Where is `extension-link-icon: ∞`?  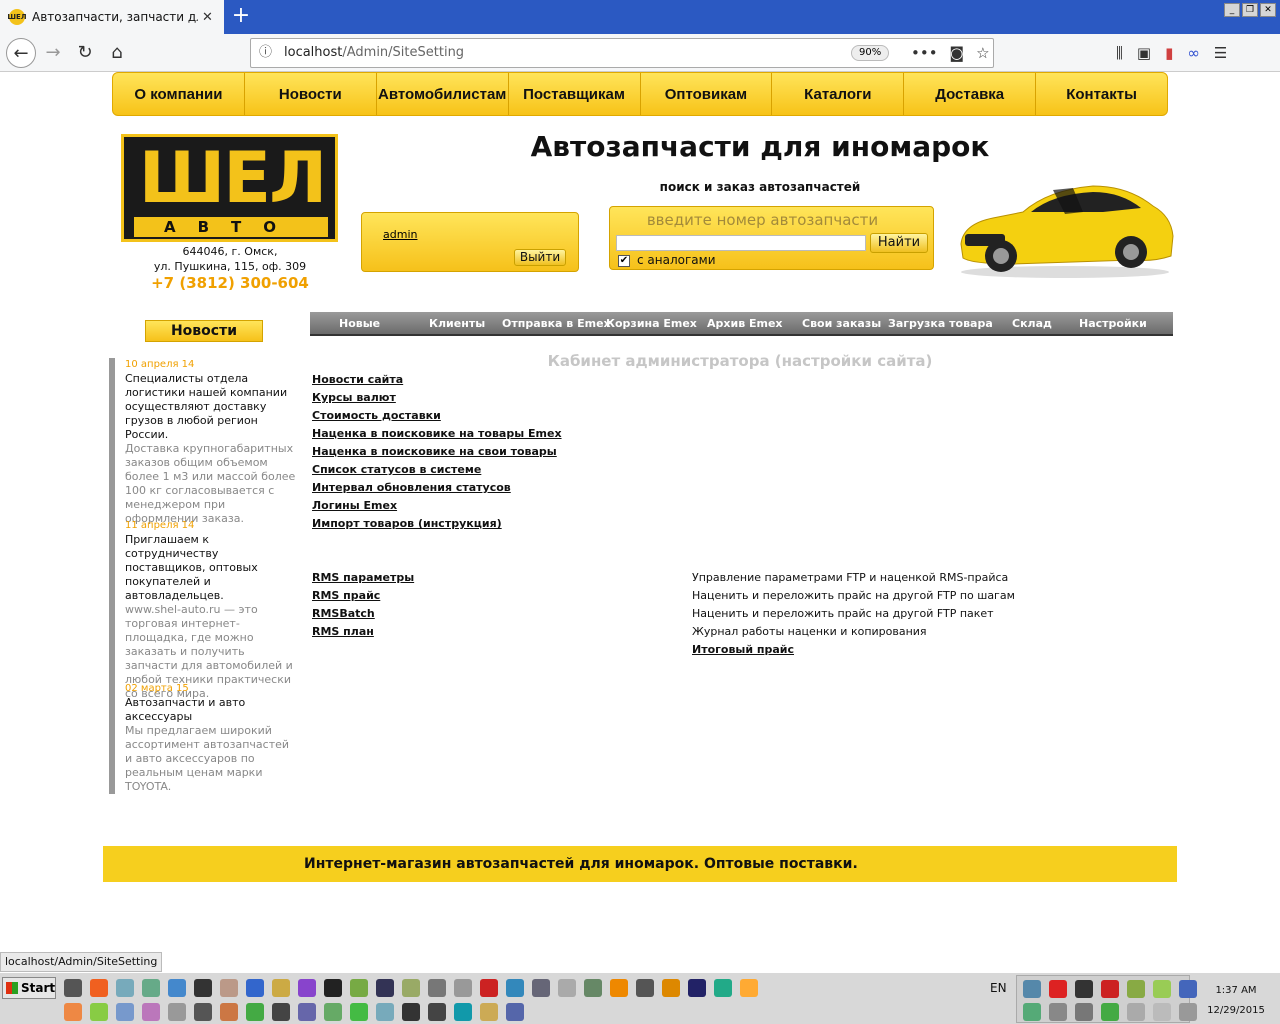
extension-link-icon: ∞ is located at coordinates (1193, 53).